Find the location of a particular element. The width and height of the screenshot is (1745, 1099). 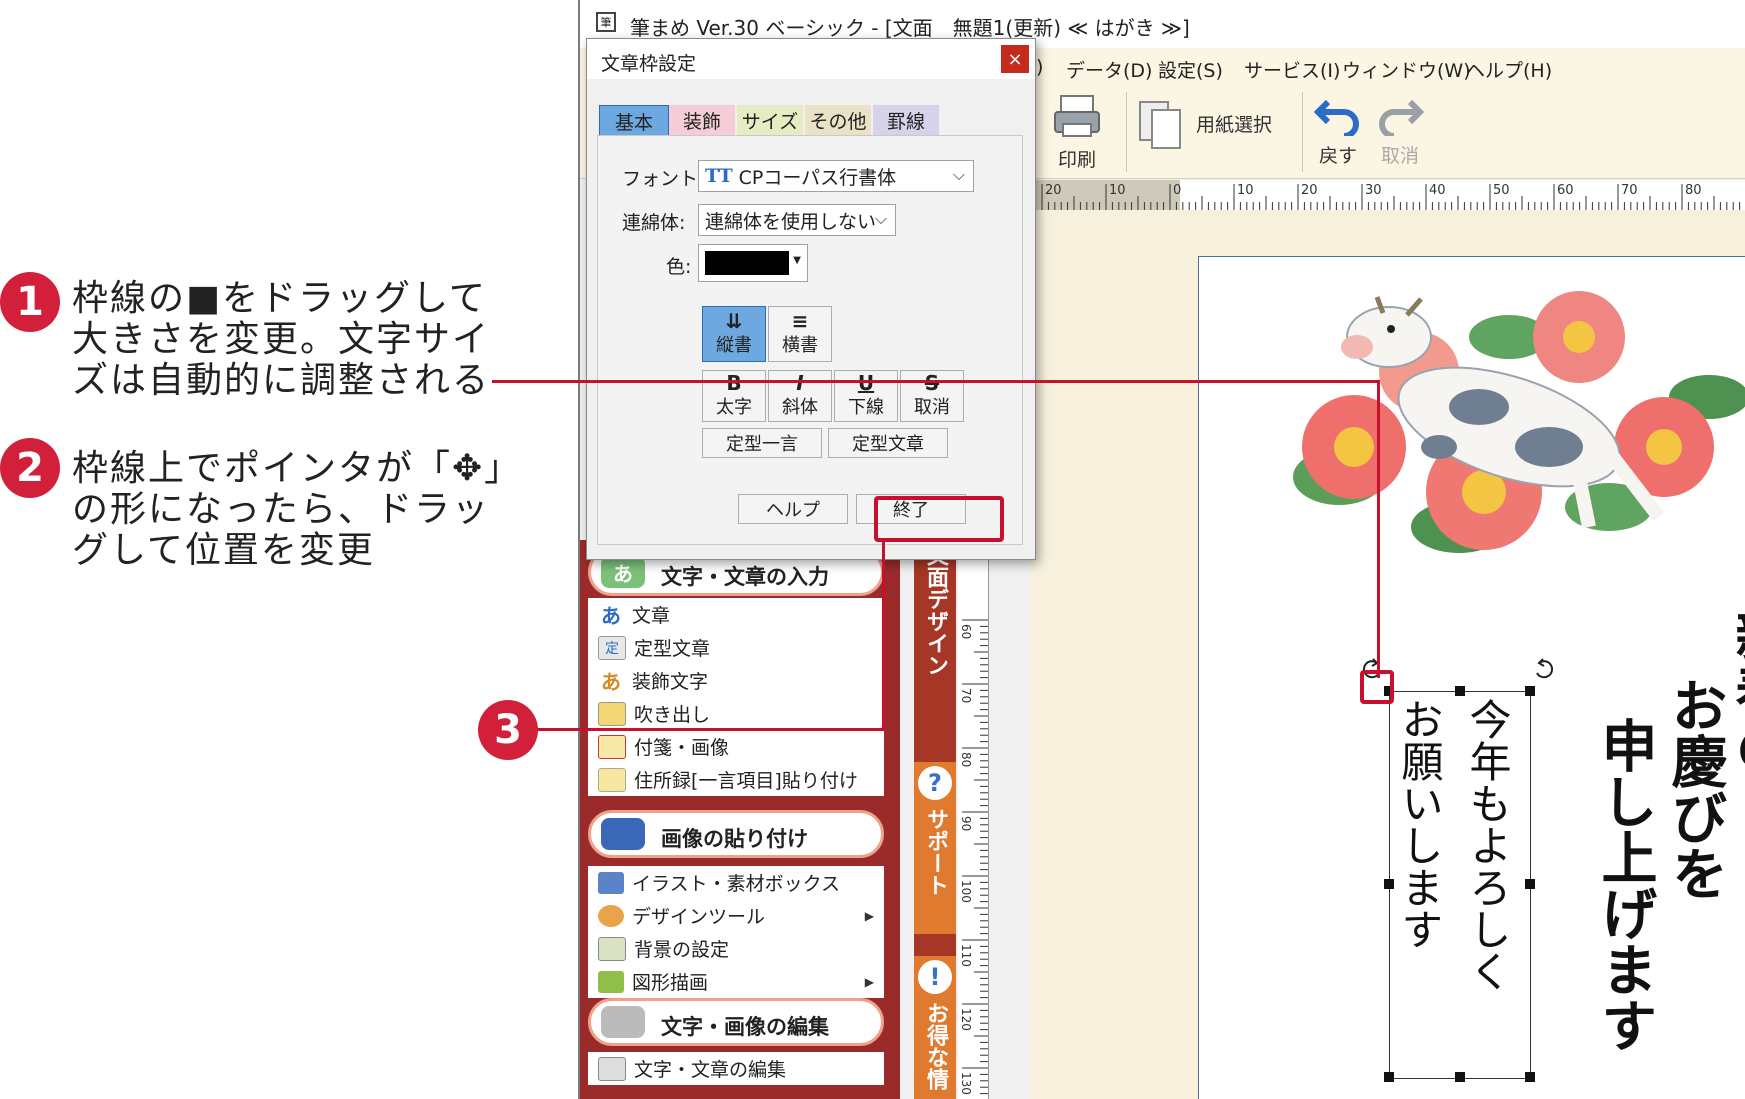

decorated-text-icon: あ is located at coordinates (611, 682).